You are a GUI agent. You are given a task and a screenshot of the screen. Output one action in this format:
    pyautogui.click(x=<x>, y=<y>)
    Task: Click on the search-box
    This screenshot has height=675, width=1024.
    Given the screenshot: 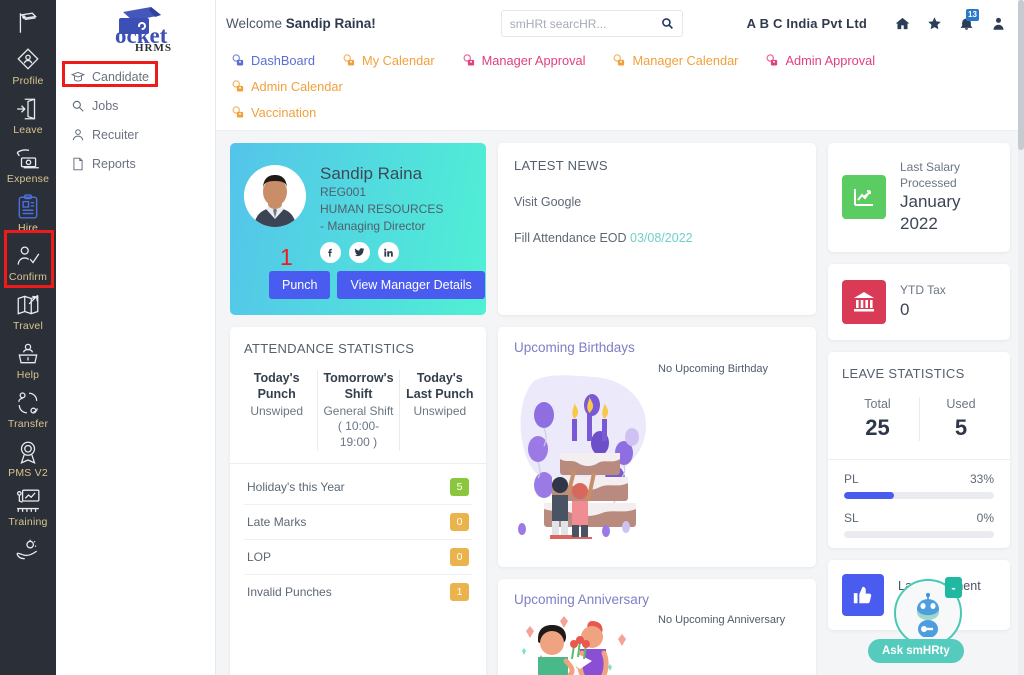 What is the action you would take?
    pyautogui.click(x=591, y=23)
    